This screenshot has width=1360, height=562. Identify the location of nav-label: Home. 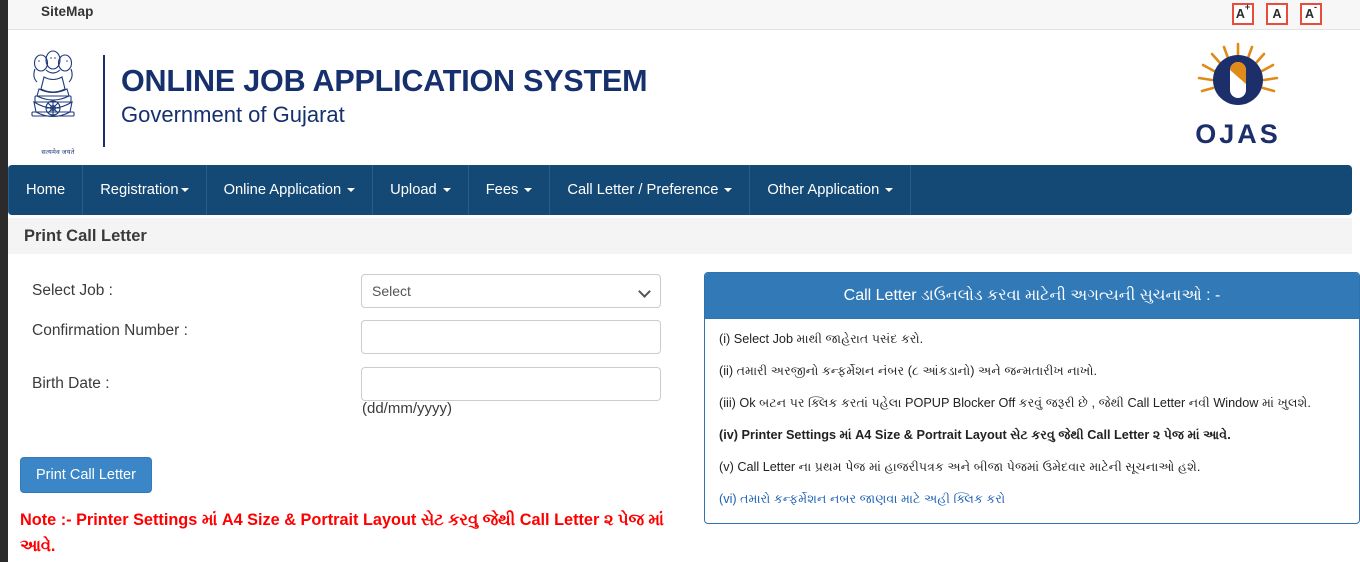
(46, 190).